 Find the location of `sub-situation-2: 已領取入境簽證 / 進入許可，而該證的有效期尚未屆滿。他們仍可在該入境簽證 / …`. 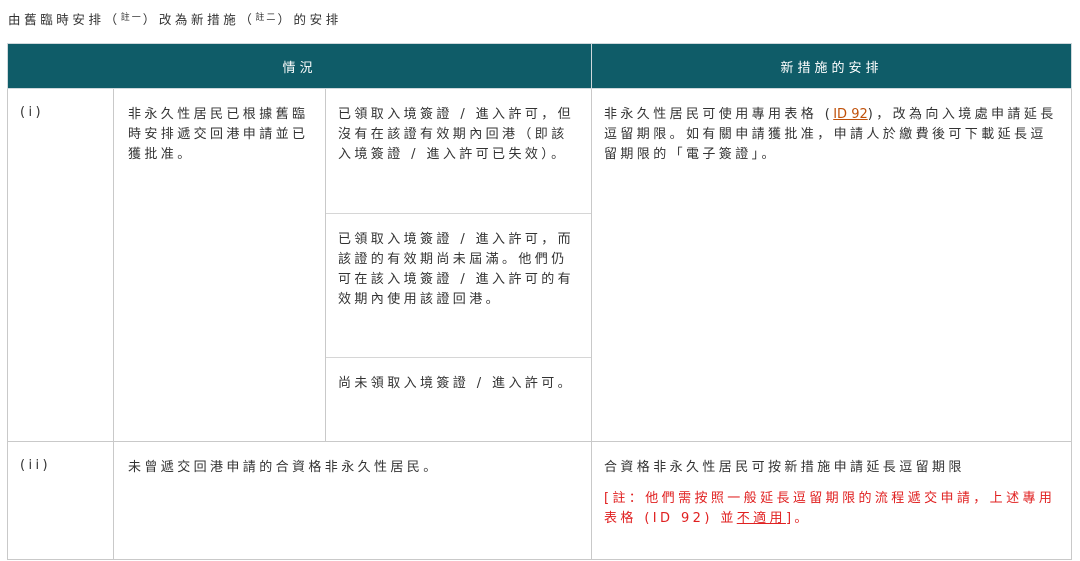

sub-situation-2: 已領取入境簽證 / 進入許可，而該證的有效期尚未屆滿。他們仍可在該入境簽證 / … is located at coordinates (458, 286).